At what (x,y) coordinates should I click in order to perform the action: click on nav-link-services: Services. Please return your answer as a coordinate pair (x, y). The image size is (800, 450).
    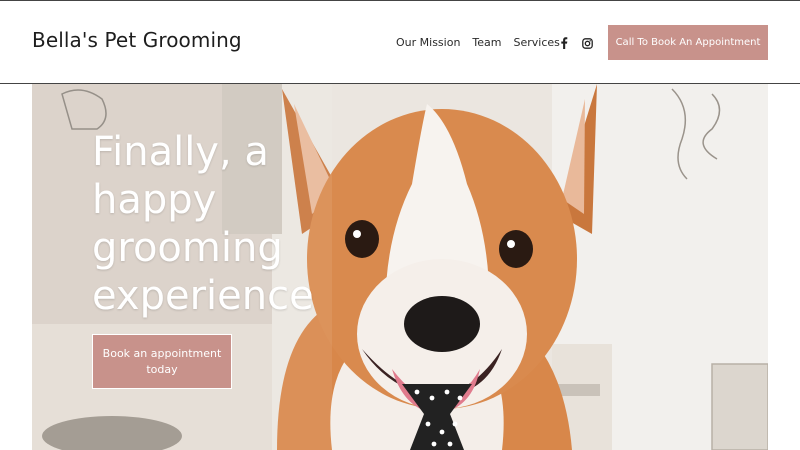
    Looking at the image, I should click on (537, 42).